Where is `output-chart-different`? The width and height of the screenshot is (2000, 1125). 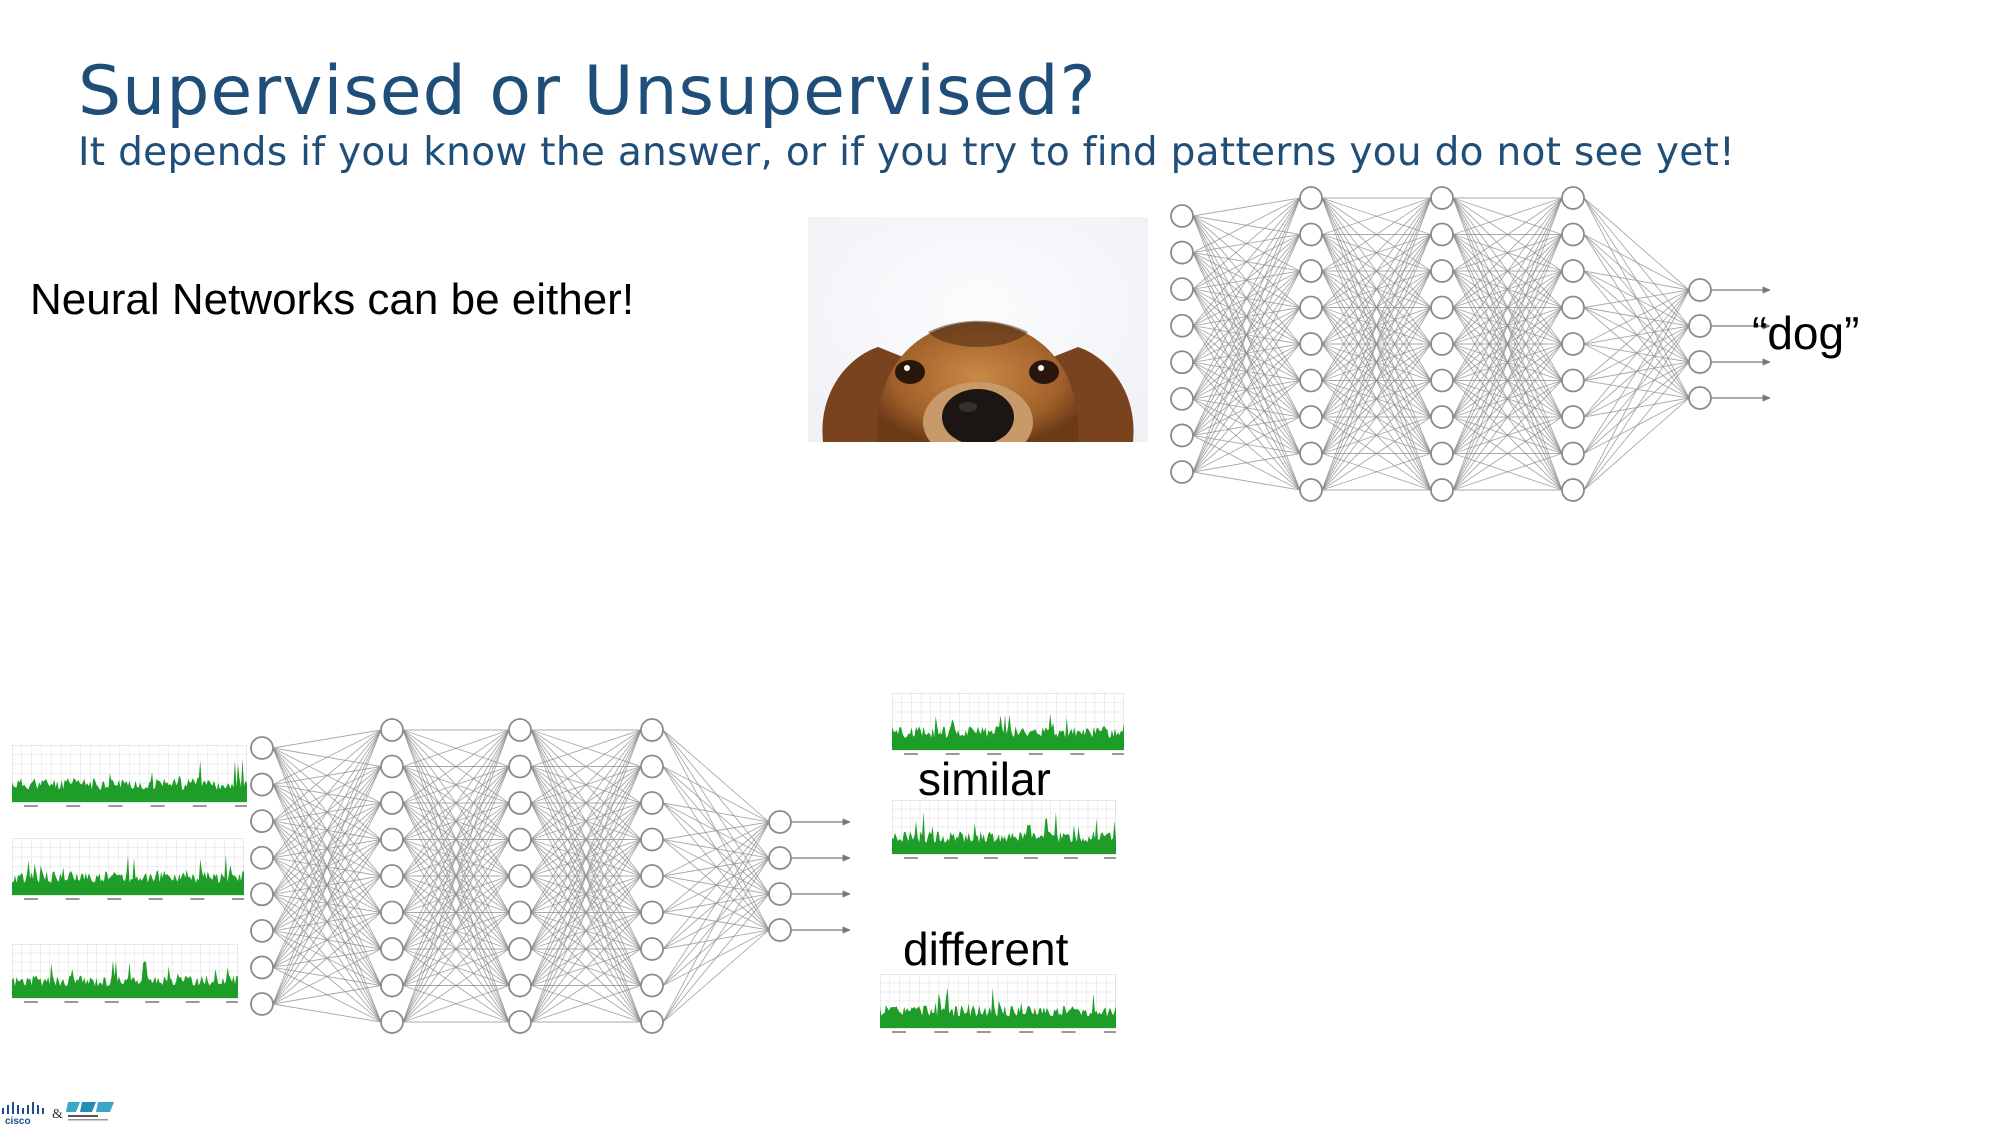
output-chart-different is located at coordinates (998, 1003).